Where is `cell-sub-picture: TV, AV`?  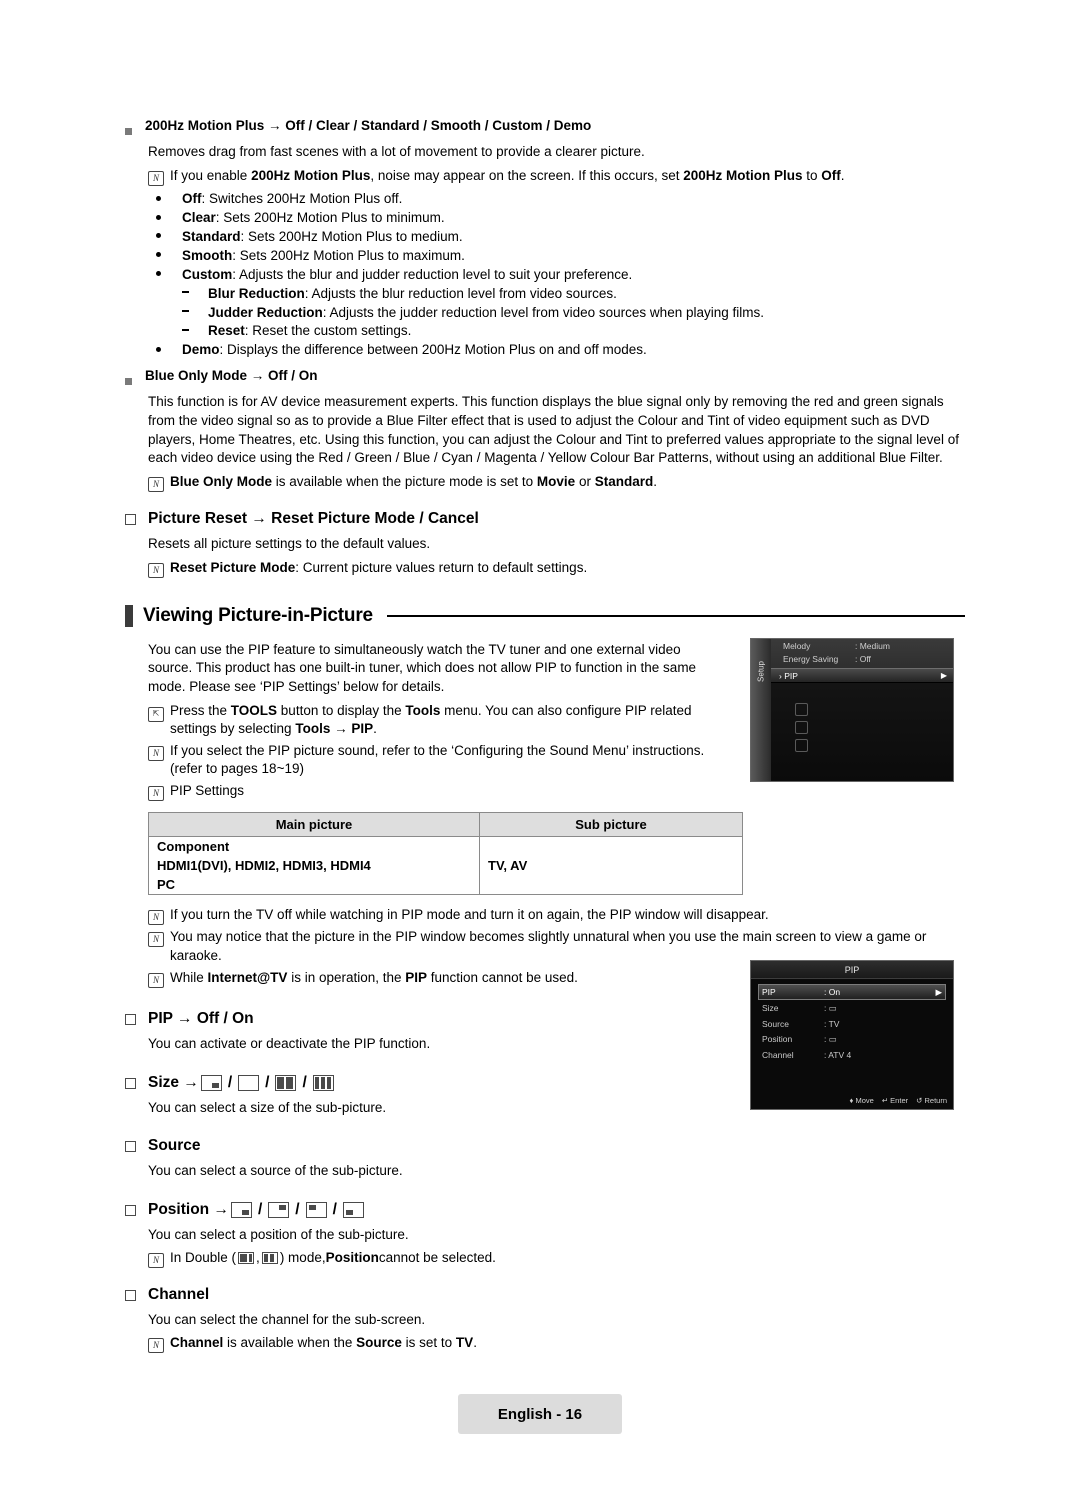 cell-sub-picture: TV, AV is located at coordinates (611, 865).